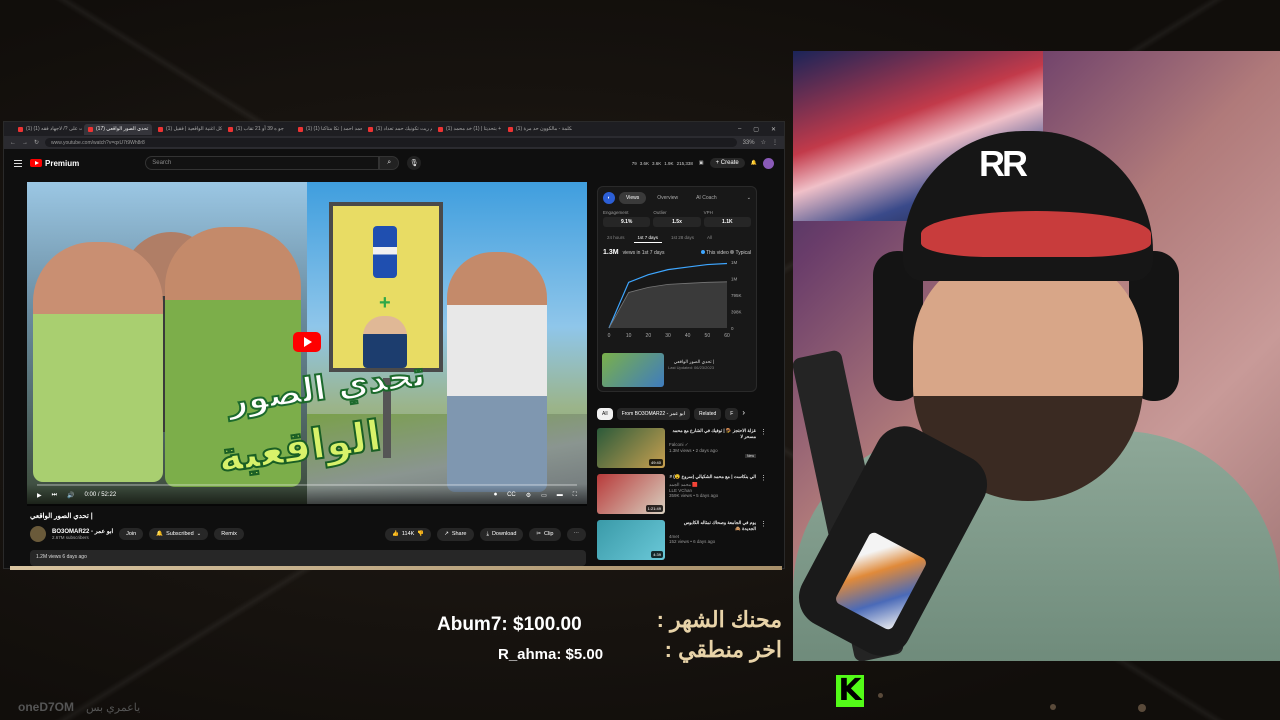 The height and width of the screenshot is (720, 1280). I want to click on soda-can-image, so click(385, 252).